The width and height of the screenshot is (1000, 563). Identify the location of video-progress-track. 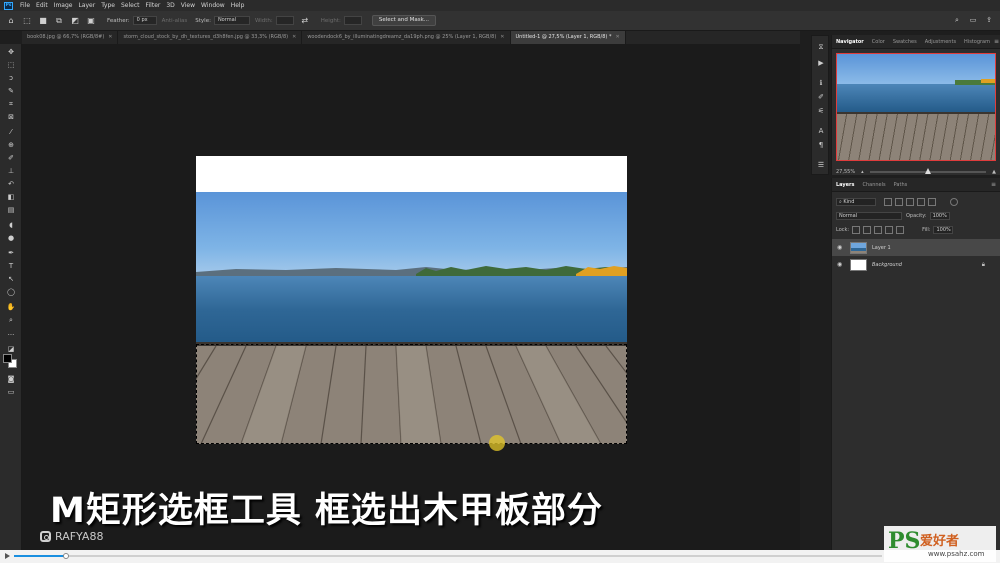
(448, 556).